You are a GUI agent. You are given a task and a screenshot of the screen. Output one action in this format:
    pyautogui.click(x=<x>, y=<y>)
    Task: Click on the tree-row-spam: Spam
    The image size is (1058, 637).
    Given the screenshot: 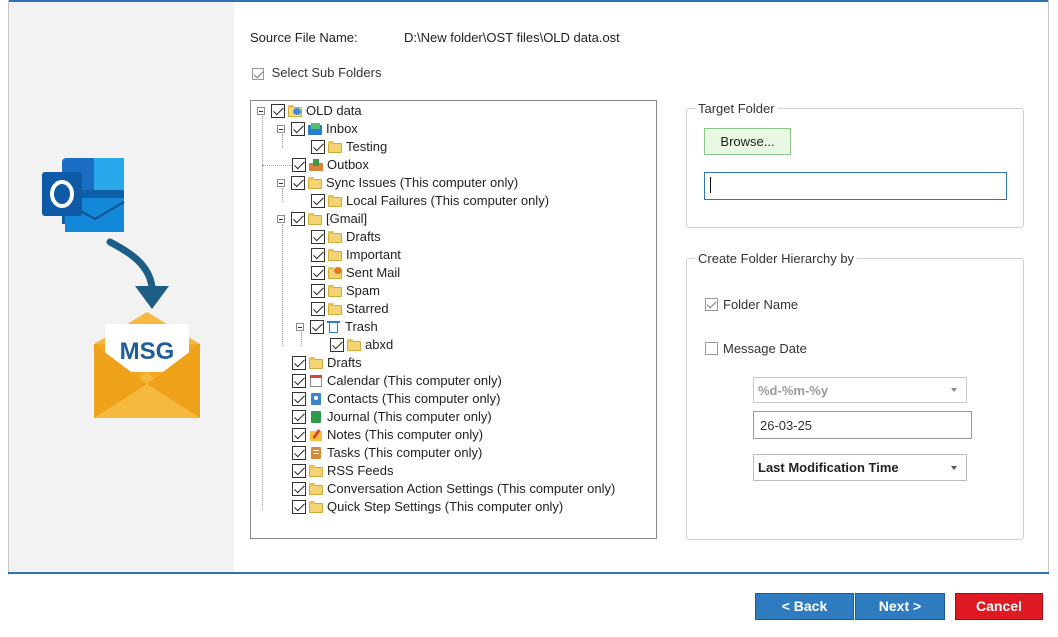 What is the action you would take?
    pyautogui.click(x=345, y=291)
    